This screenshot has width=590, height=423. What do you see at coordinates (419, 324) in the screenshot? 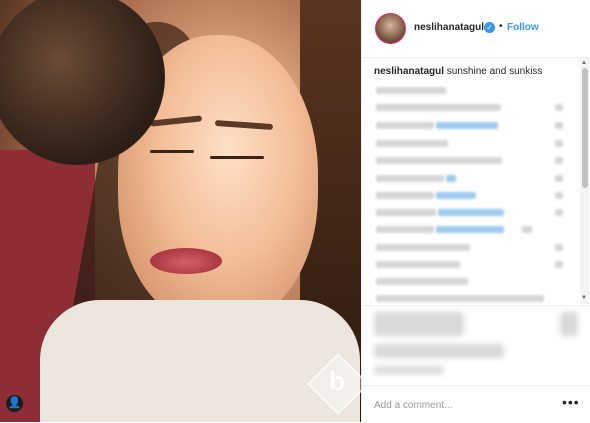
I see `action-icons-blurred` at bounding box center [419, 324].